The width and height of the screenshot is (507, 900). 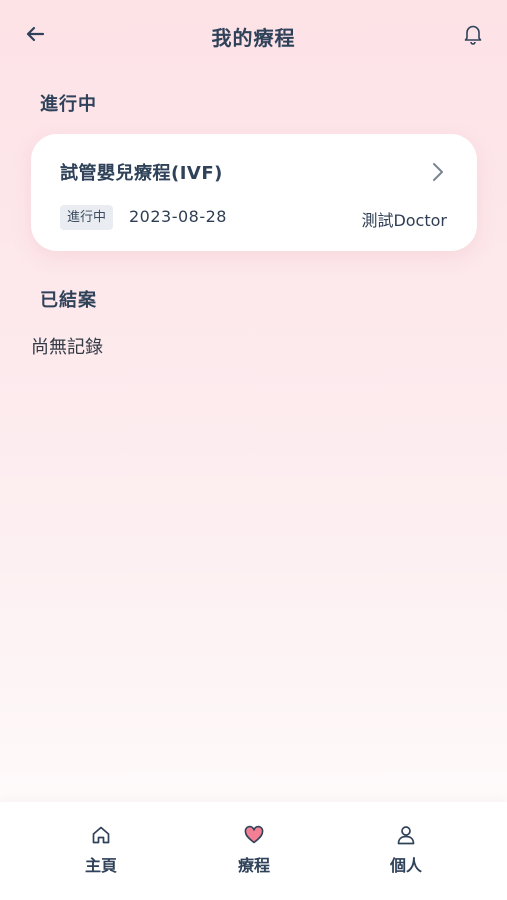 I want to click on bottom-tab-bar: 主頁 療程 個人, so click(x=253, y=851).